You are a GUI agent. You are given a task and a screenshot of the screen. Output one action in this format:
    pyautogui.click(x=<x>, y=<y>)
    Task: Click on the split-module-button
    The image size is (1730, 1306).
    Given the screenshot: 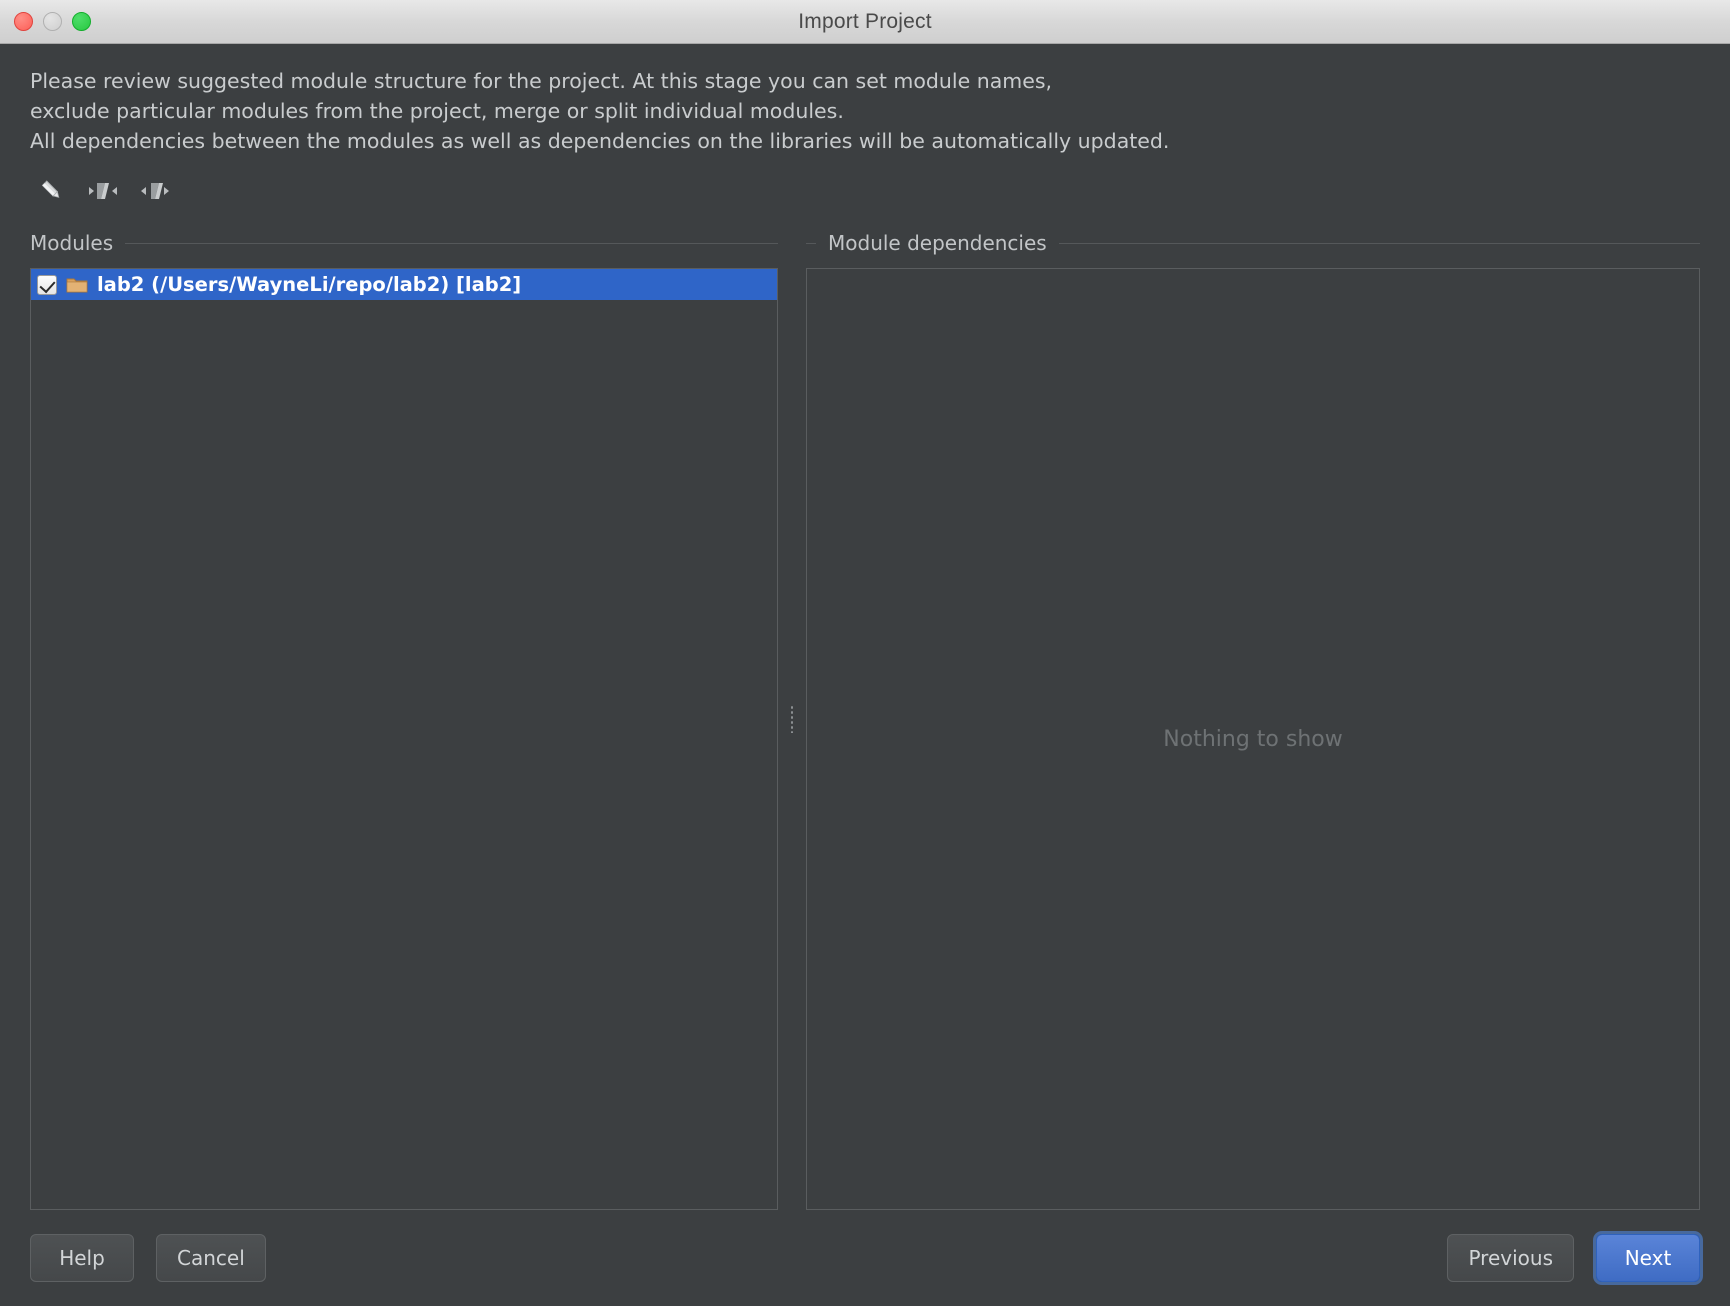 What is the action you would take?
    pyautogui.click(x=155, y=193)
    